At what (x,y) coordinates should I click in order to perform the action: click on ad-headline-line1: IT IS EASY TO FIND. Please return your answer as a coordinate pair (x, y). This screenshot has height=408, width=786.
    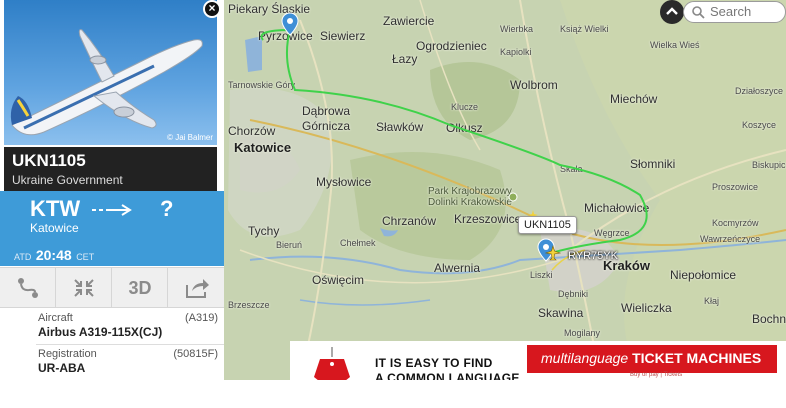
    Looking at the image, I should click on (434, 363).